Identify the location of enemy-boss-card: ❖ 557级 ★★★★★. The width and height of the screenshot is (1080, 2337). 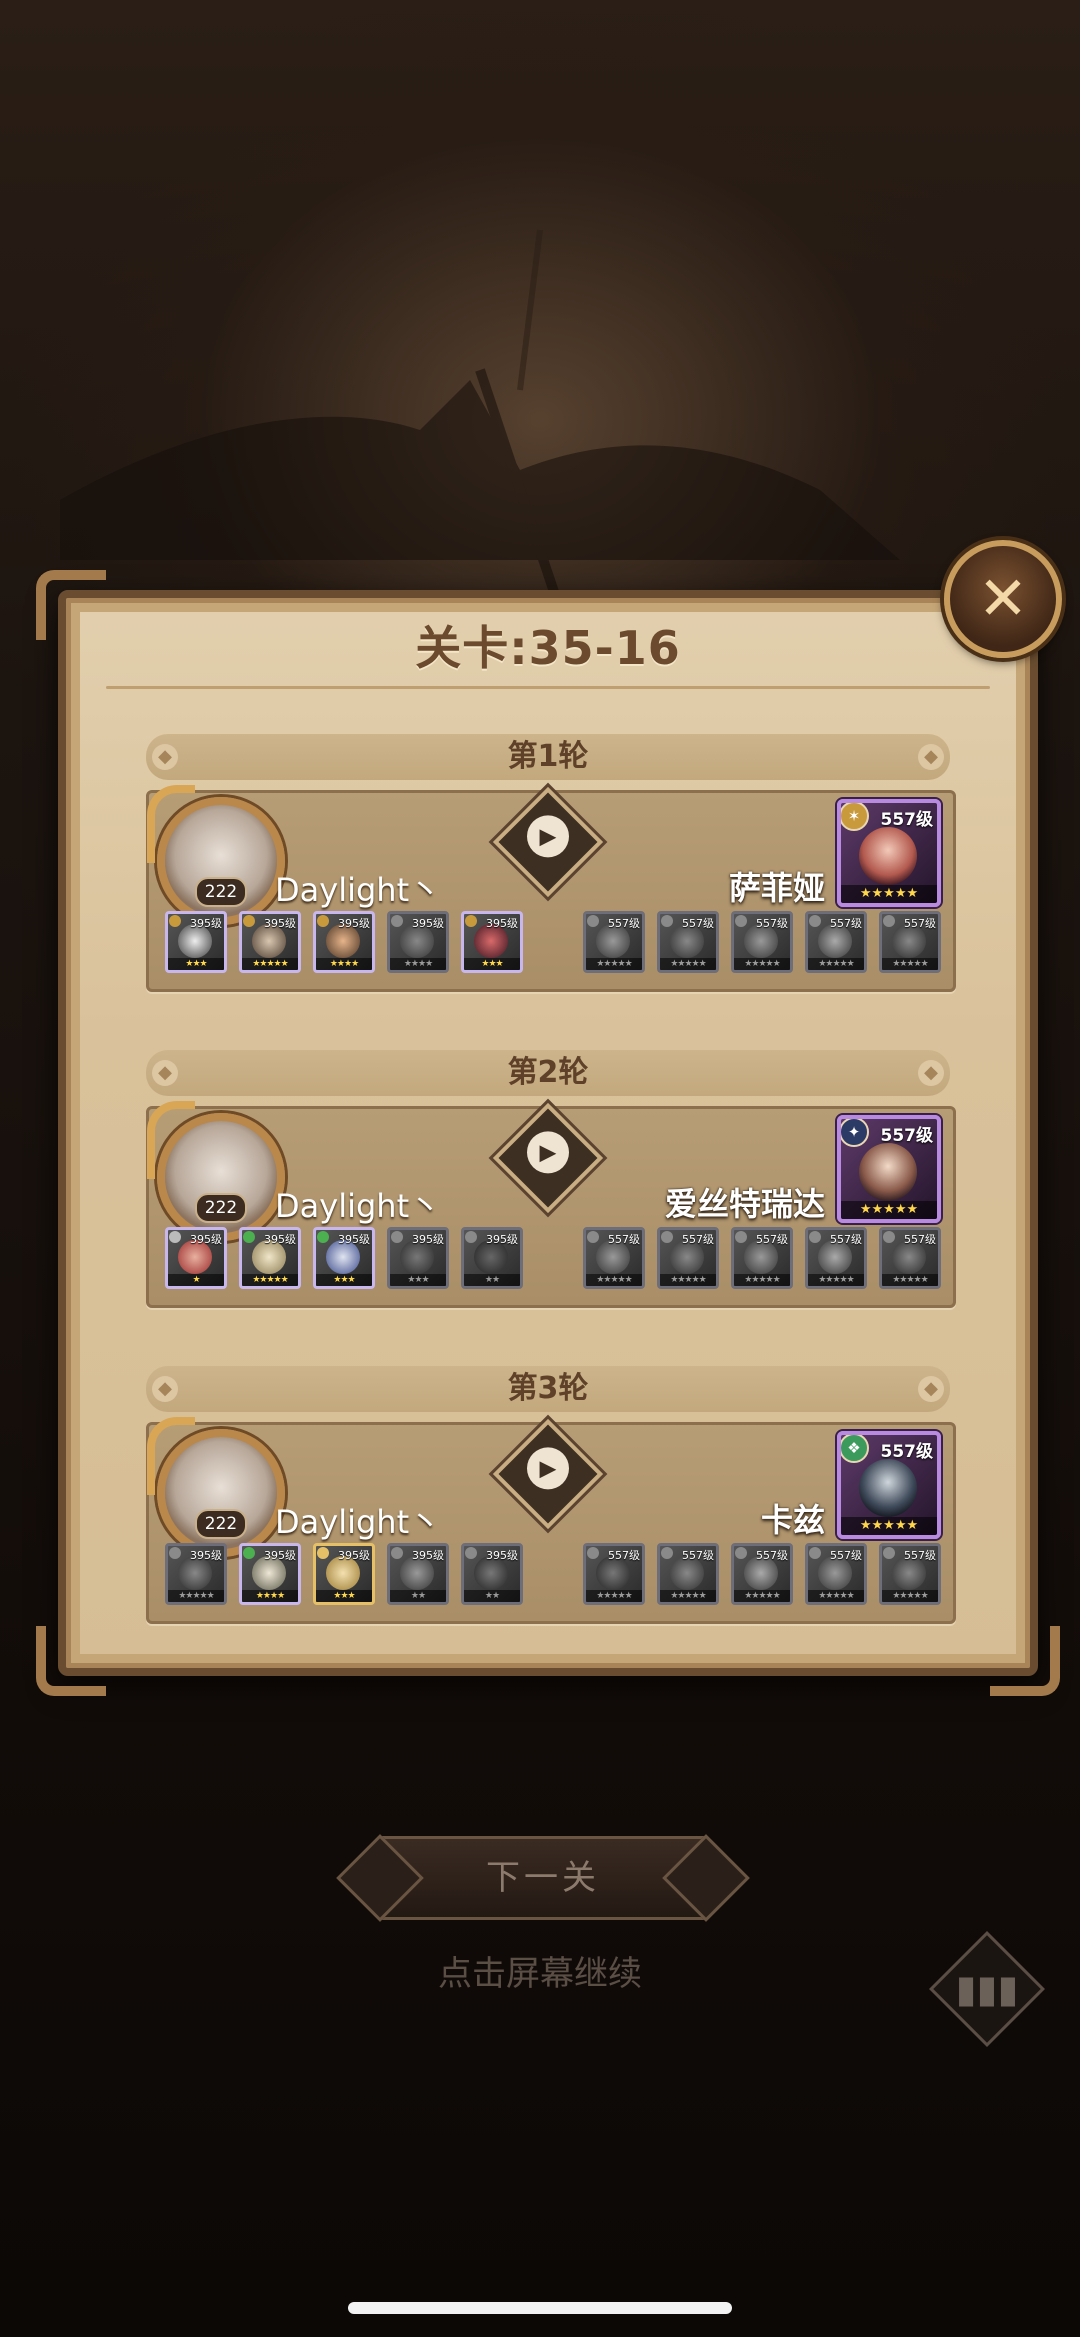
(889, 1485).